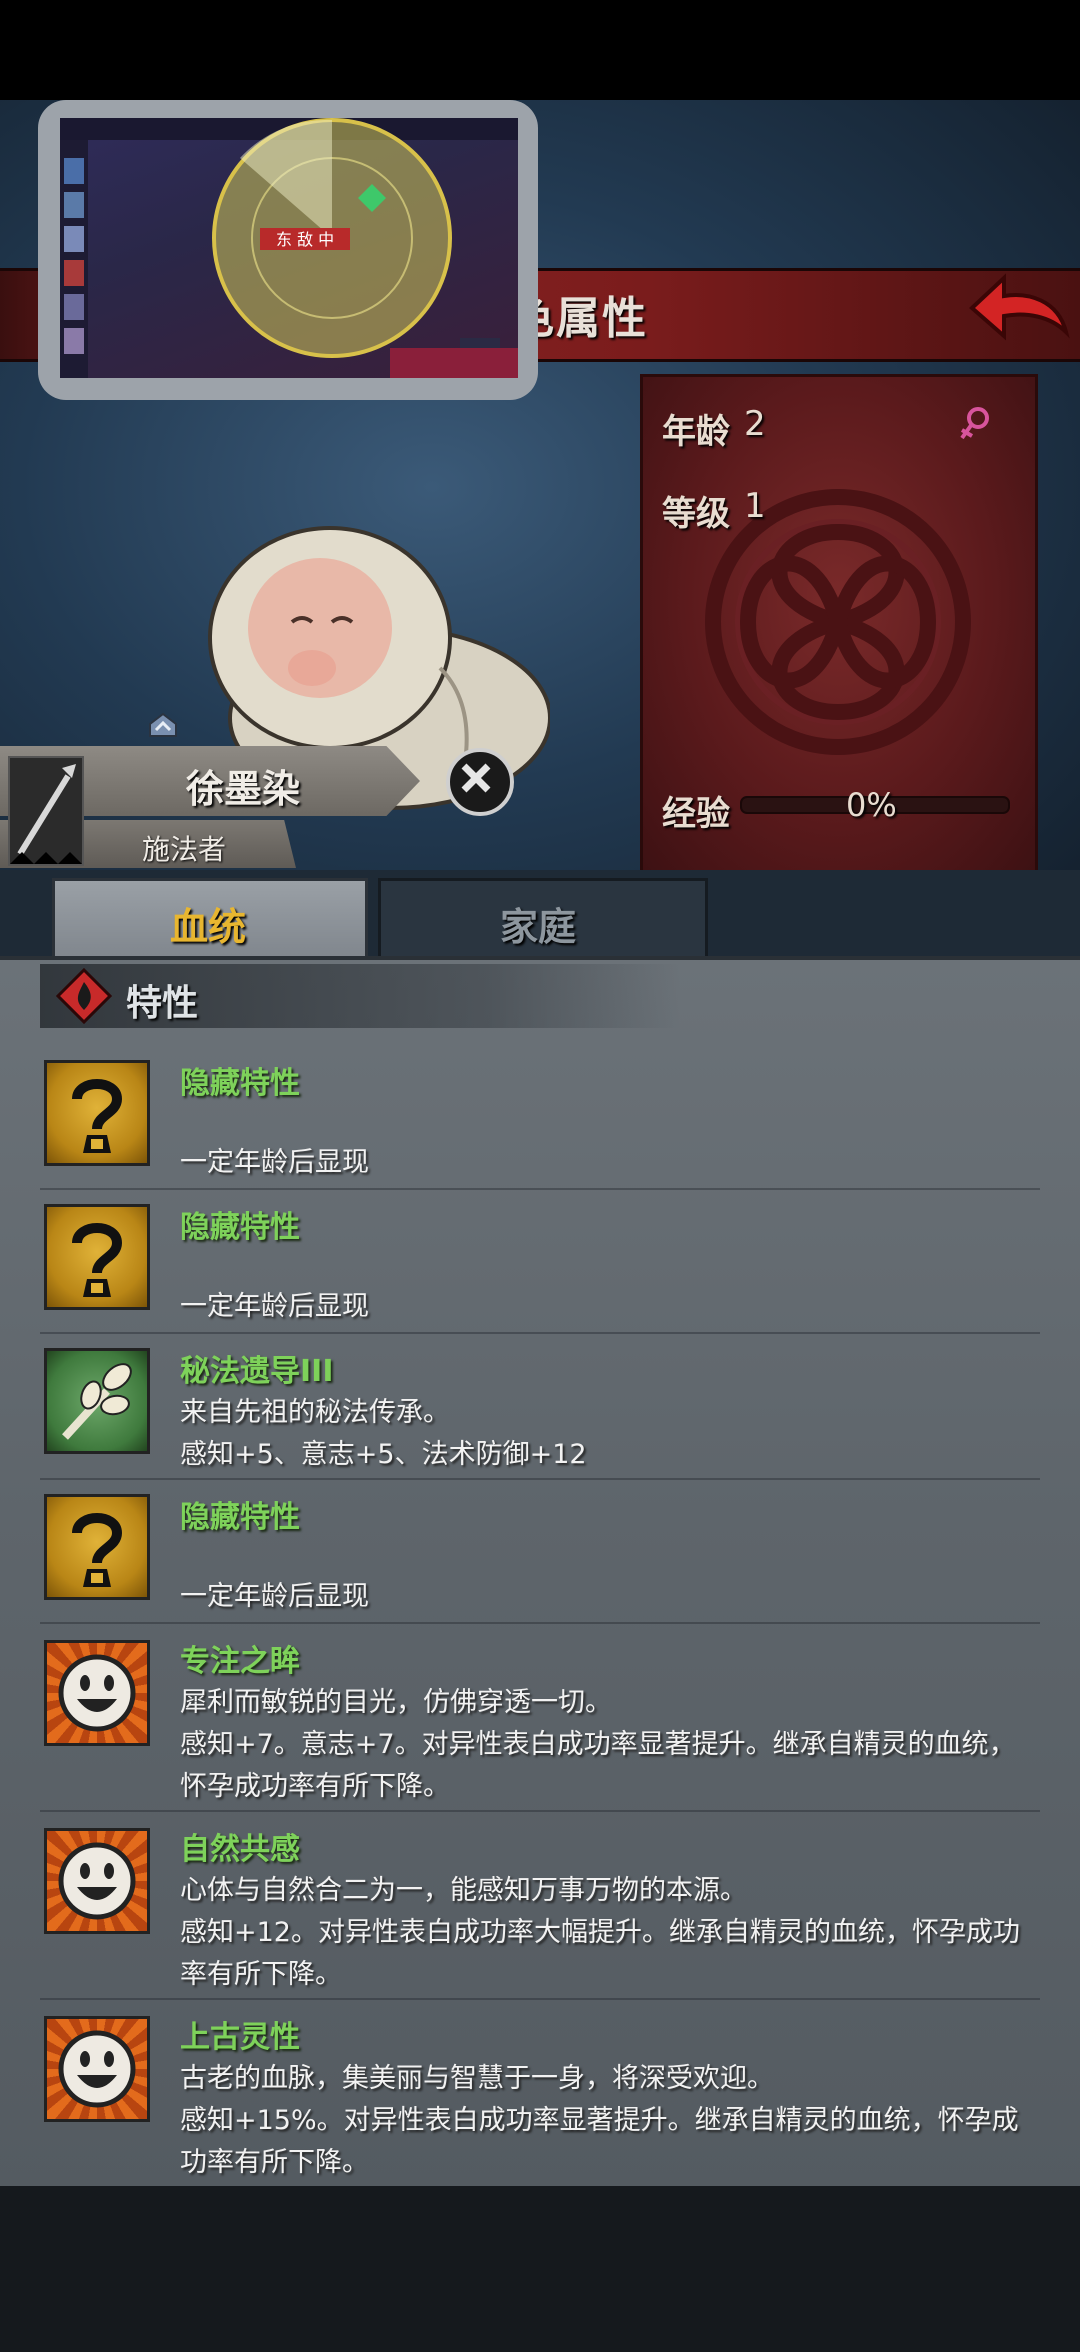 The width and height of the screenshot is (1080, 2352). What do you see at coordinates (476, 778) in the screenshot?
I see `close-icon` at bounding box center [476, 778].